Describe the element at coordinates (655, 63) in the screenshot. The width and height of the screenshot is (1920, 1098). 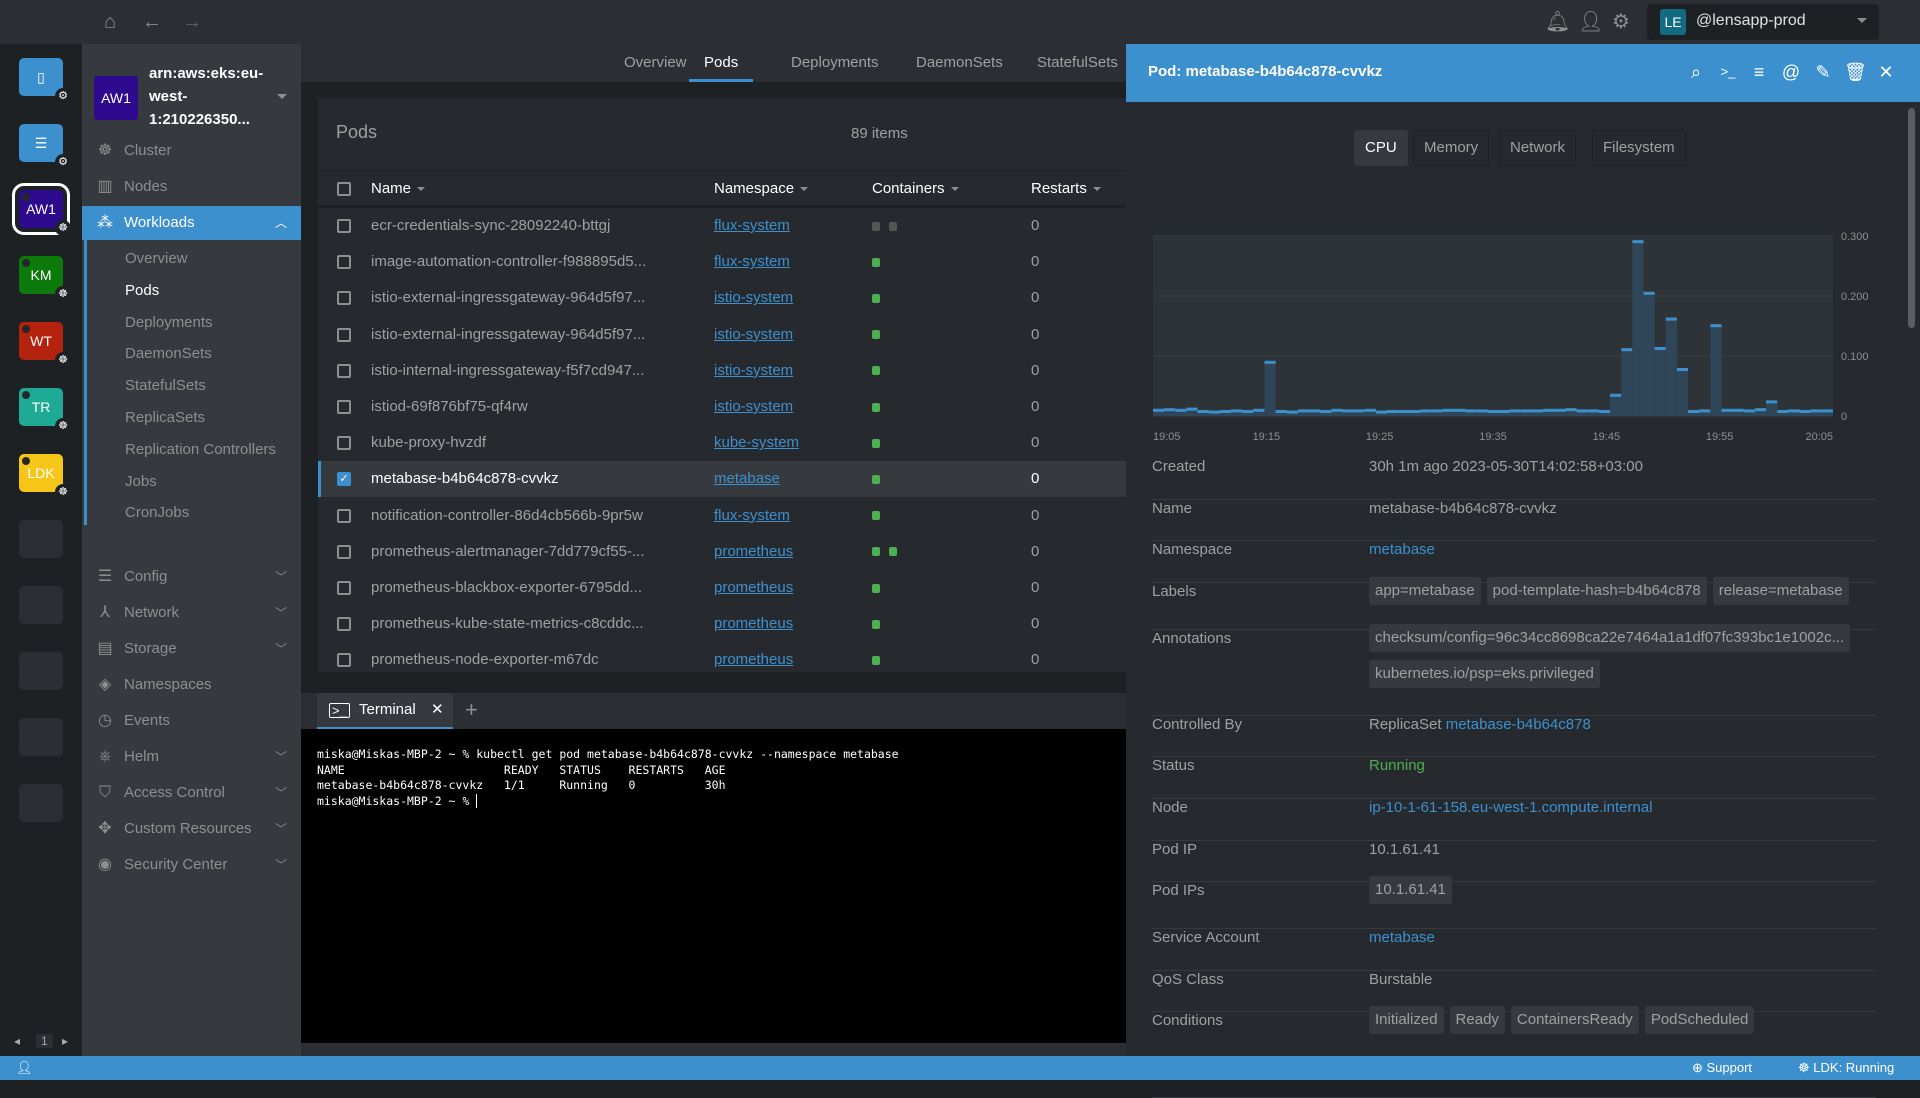
I see `tab-overview: Overview` at that location.